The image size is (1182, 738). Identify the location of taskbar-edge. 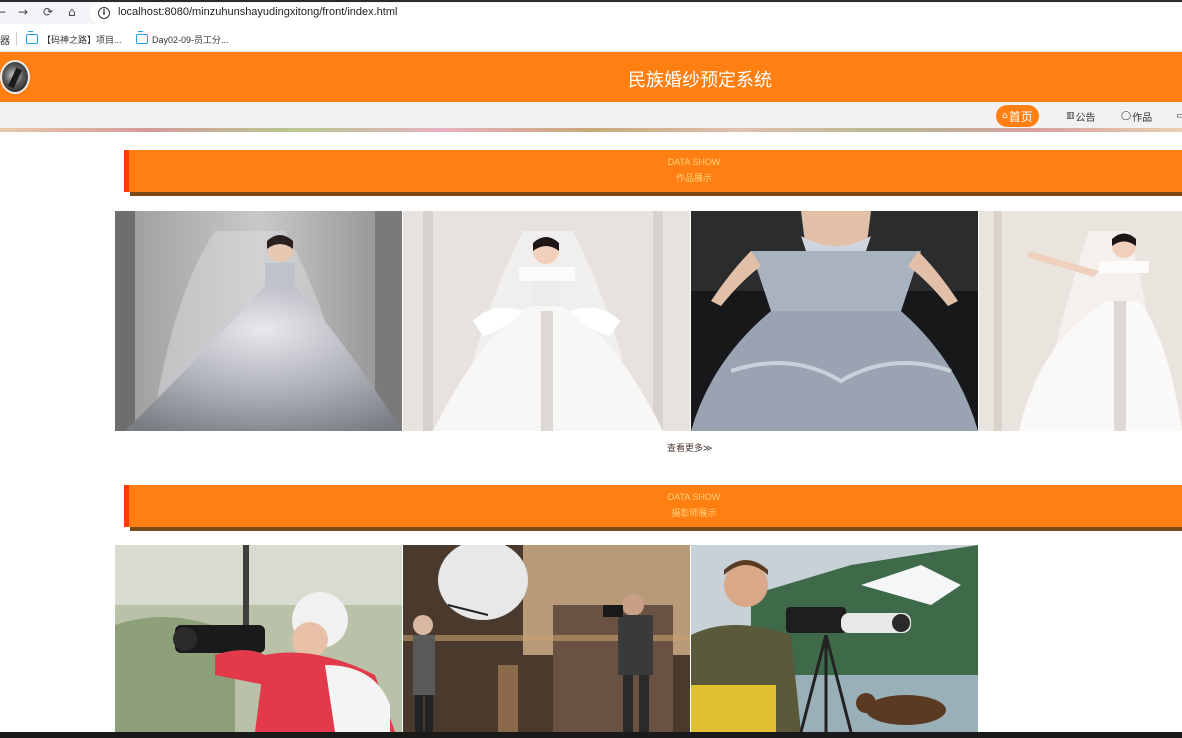
(591, 735).